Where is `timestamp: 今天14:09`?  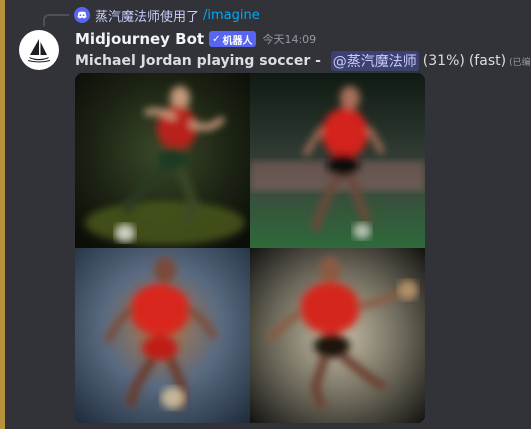
timestamp: 今天14:09 is located at coordinates (289, 39).